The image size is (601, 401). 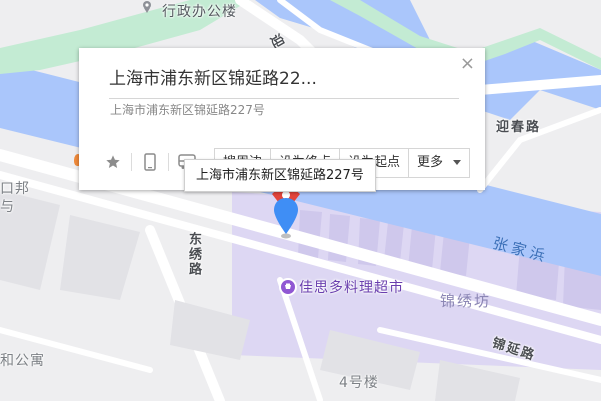 What do you see at coordinates (113, 162) in the screenshot?
I see `star-icon` at bounding box center [113, 162].